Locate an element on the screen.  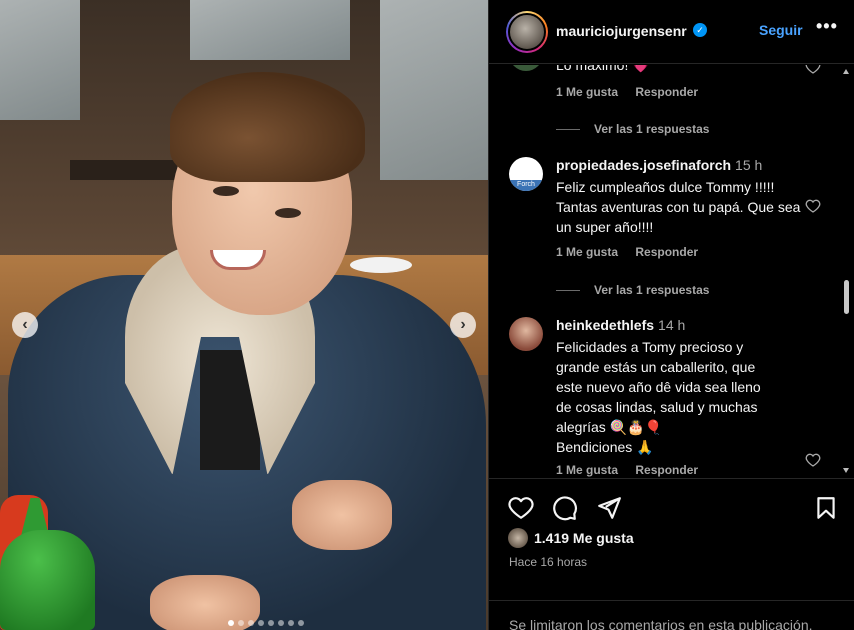
plate-bg is located at coordinates (381, 265).